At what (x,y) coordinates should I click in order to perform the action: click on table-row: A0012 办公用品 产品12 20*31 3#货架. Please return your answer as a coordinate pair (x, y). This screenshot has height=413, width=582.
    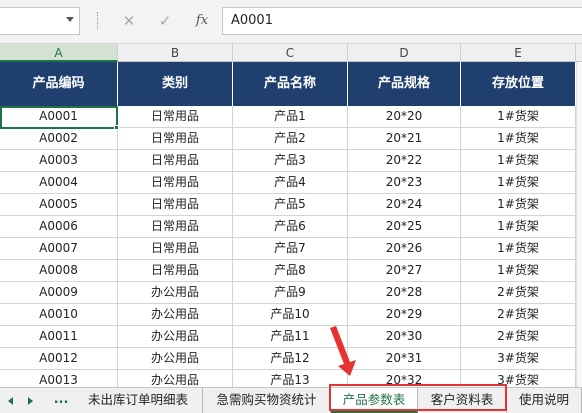
    Looking at the image, I should click on (288, 359).